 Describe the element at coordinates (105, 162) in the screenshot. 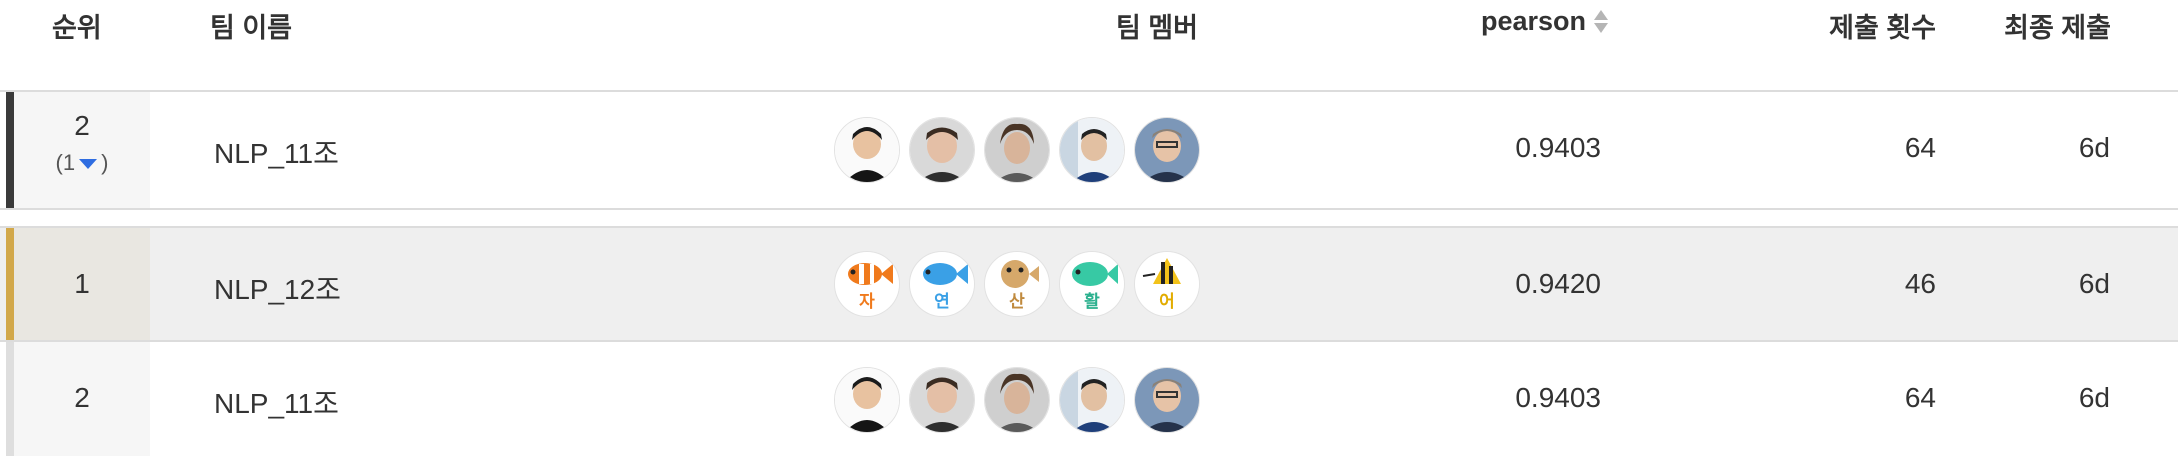

I see `rank-change-close: )` at that location.